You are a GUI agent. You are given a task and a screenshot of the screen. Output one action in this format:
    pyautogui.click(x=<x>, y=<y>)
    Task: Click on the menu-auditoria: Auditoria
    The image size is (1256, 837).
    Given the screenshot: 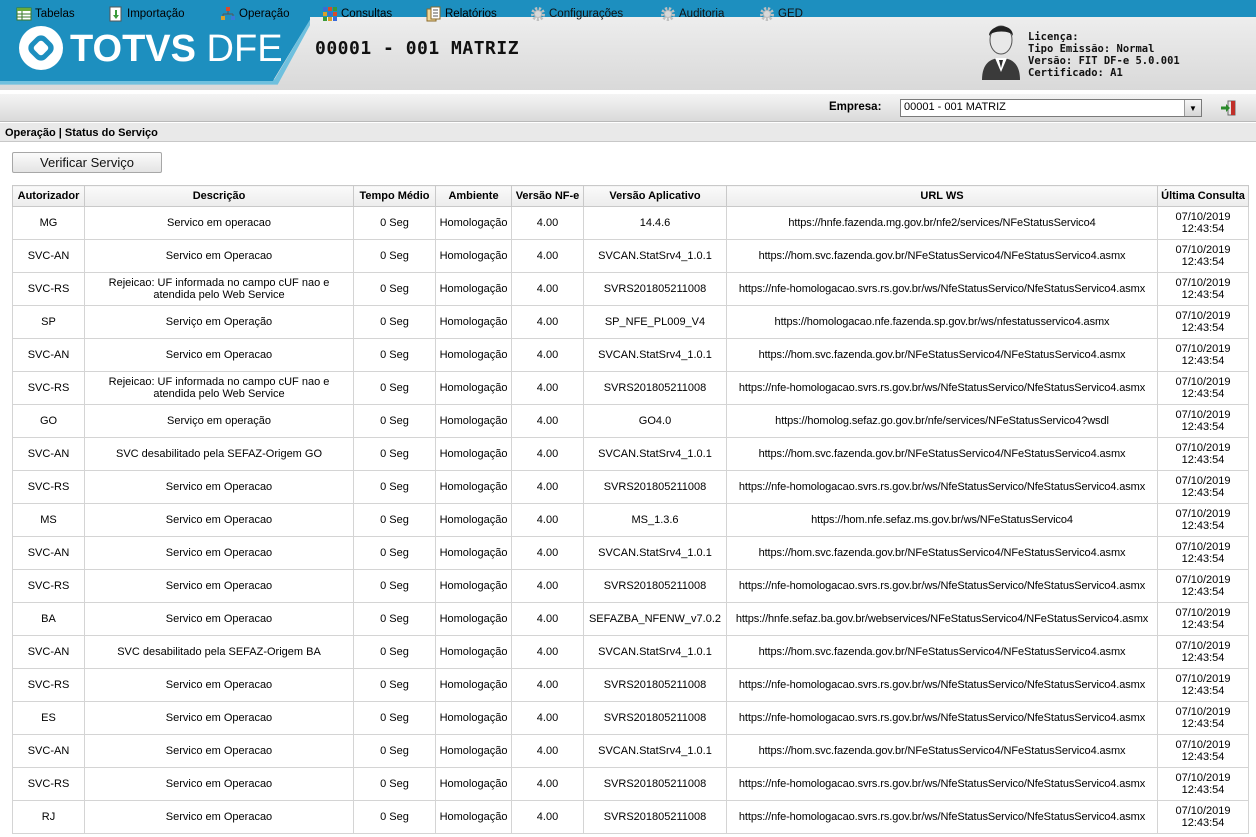 What is the action you would take?
    pyautogui.click(x=692, y=14)
    